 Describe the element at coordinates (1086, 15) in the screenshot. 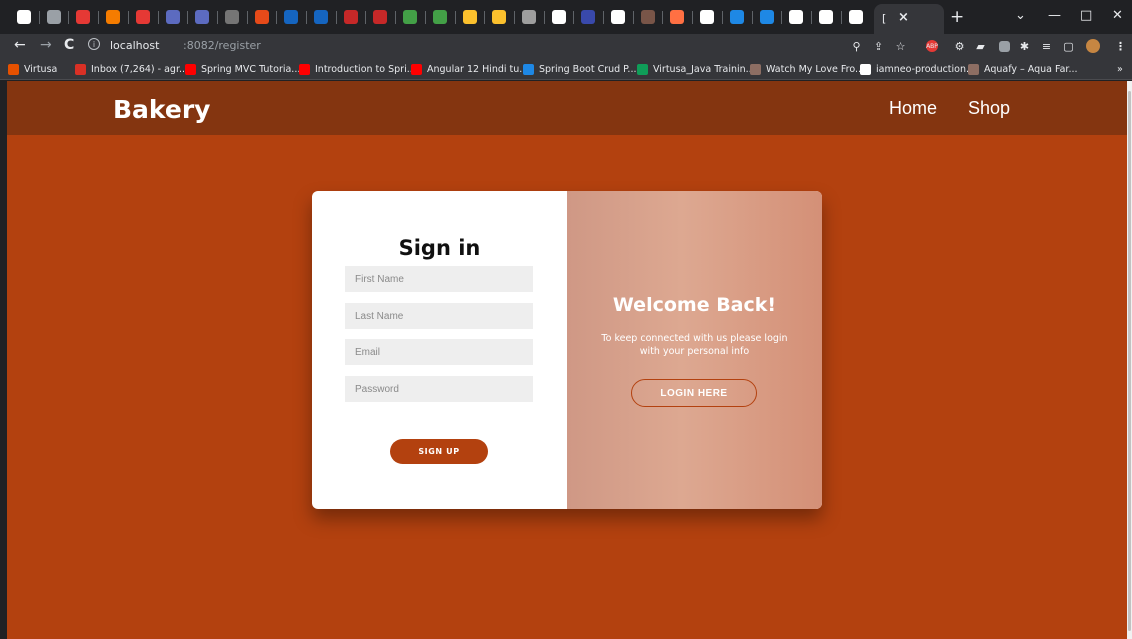

I see `maximize-button: □` at that location.